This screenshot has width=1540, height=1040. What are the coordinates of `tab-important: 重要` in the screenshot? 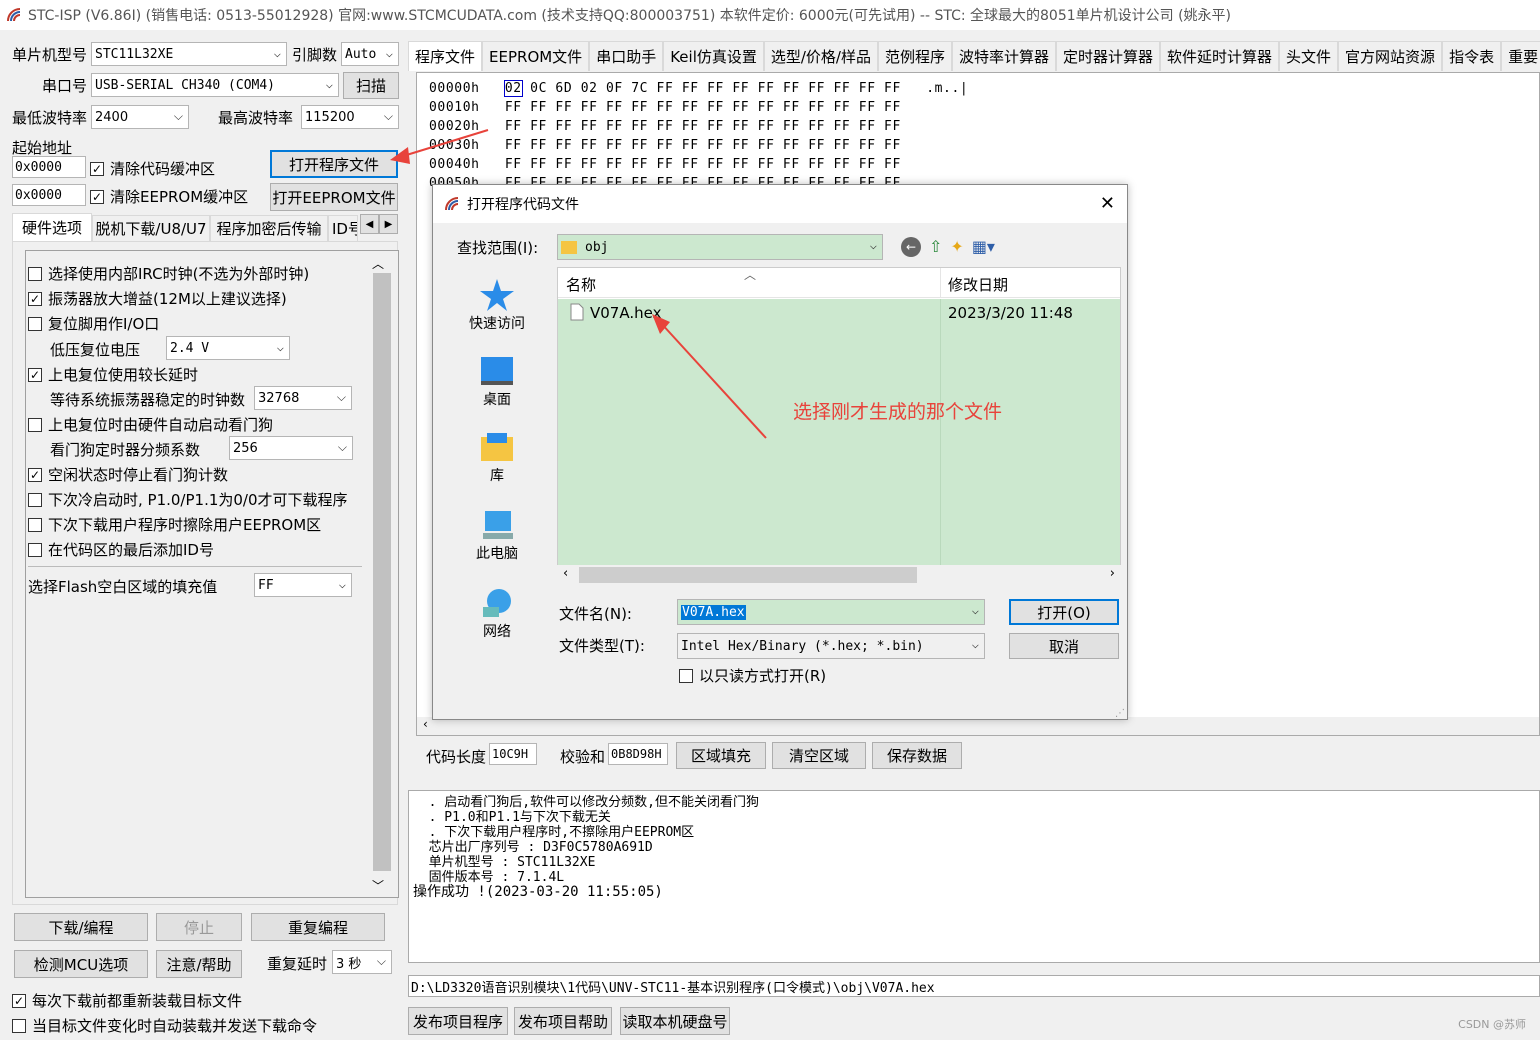 It's located at (1520, 56).